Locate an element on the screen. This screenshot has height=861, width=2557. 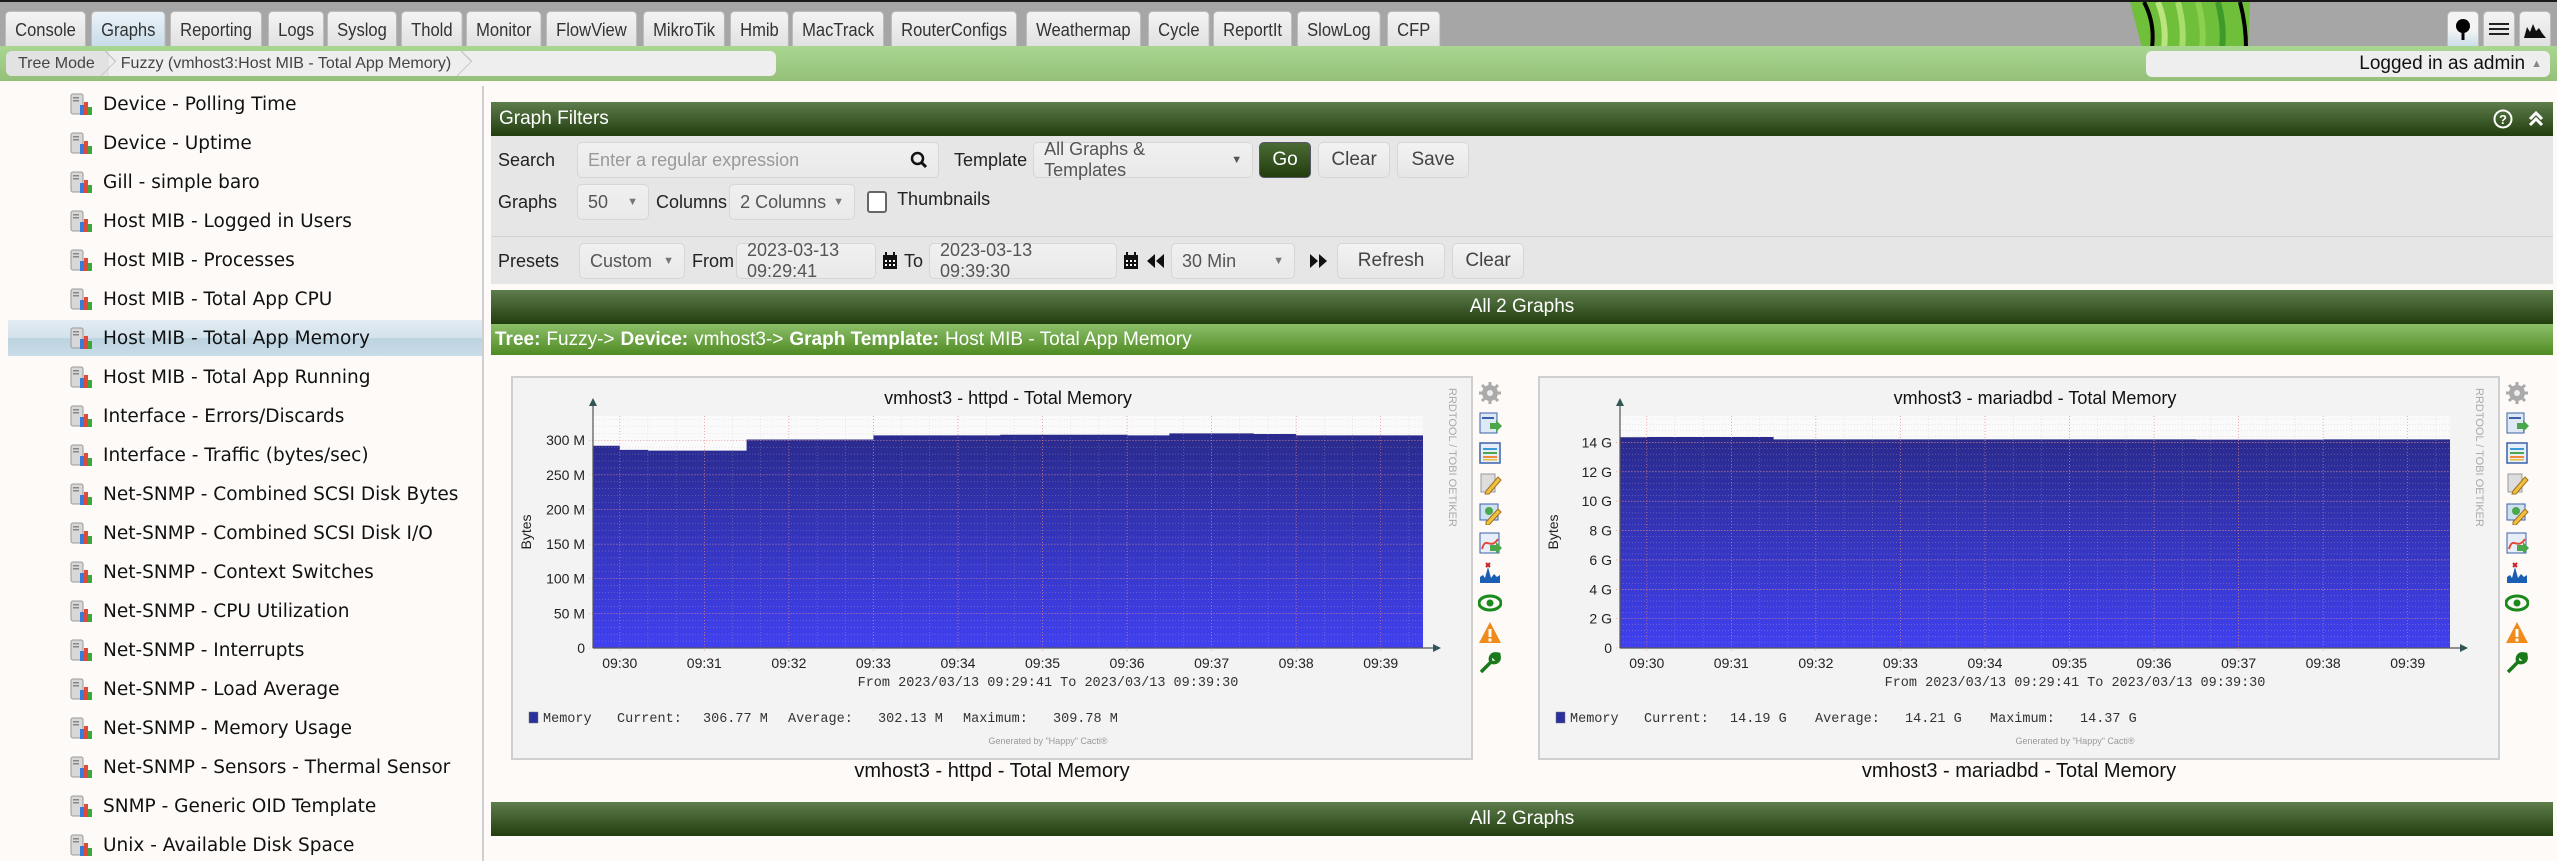
tree-item: Net-SNMP - CPU Utilization is located at coordinates (245, 611).